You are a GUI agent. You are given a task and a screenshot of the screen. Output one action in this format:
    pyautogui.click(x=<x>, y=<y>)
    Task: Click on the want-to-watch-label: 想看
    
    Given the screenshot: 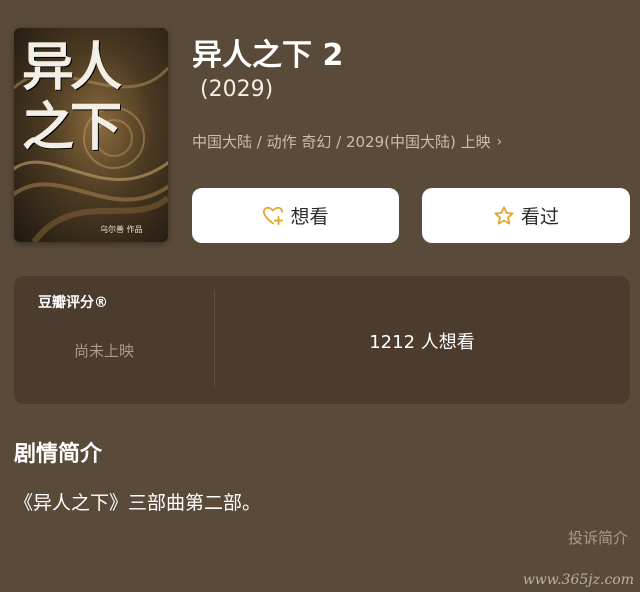 What is the action you would take?
    pyautogui.click(x=309, y=217)
    